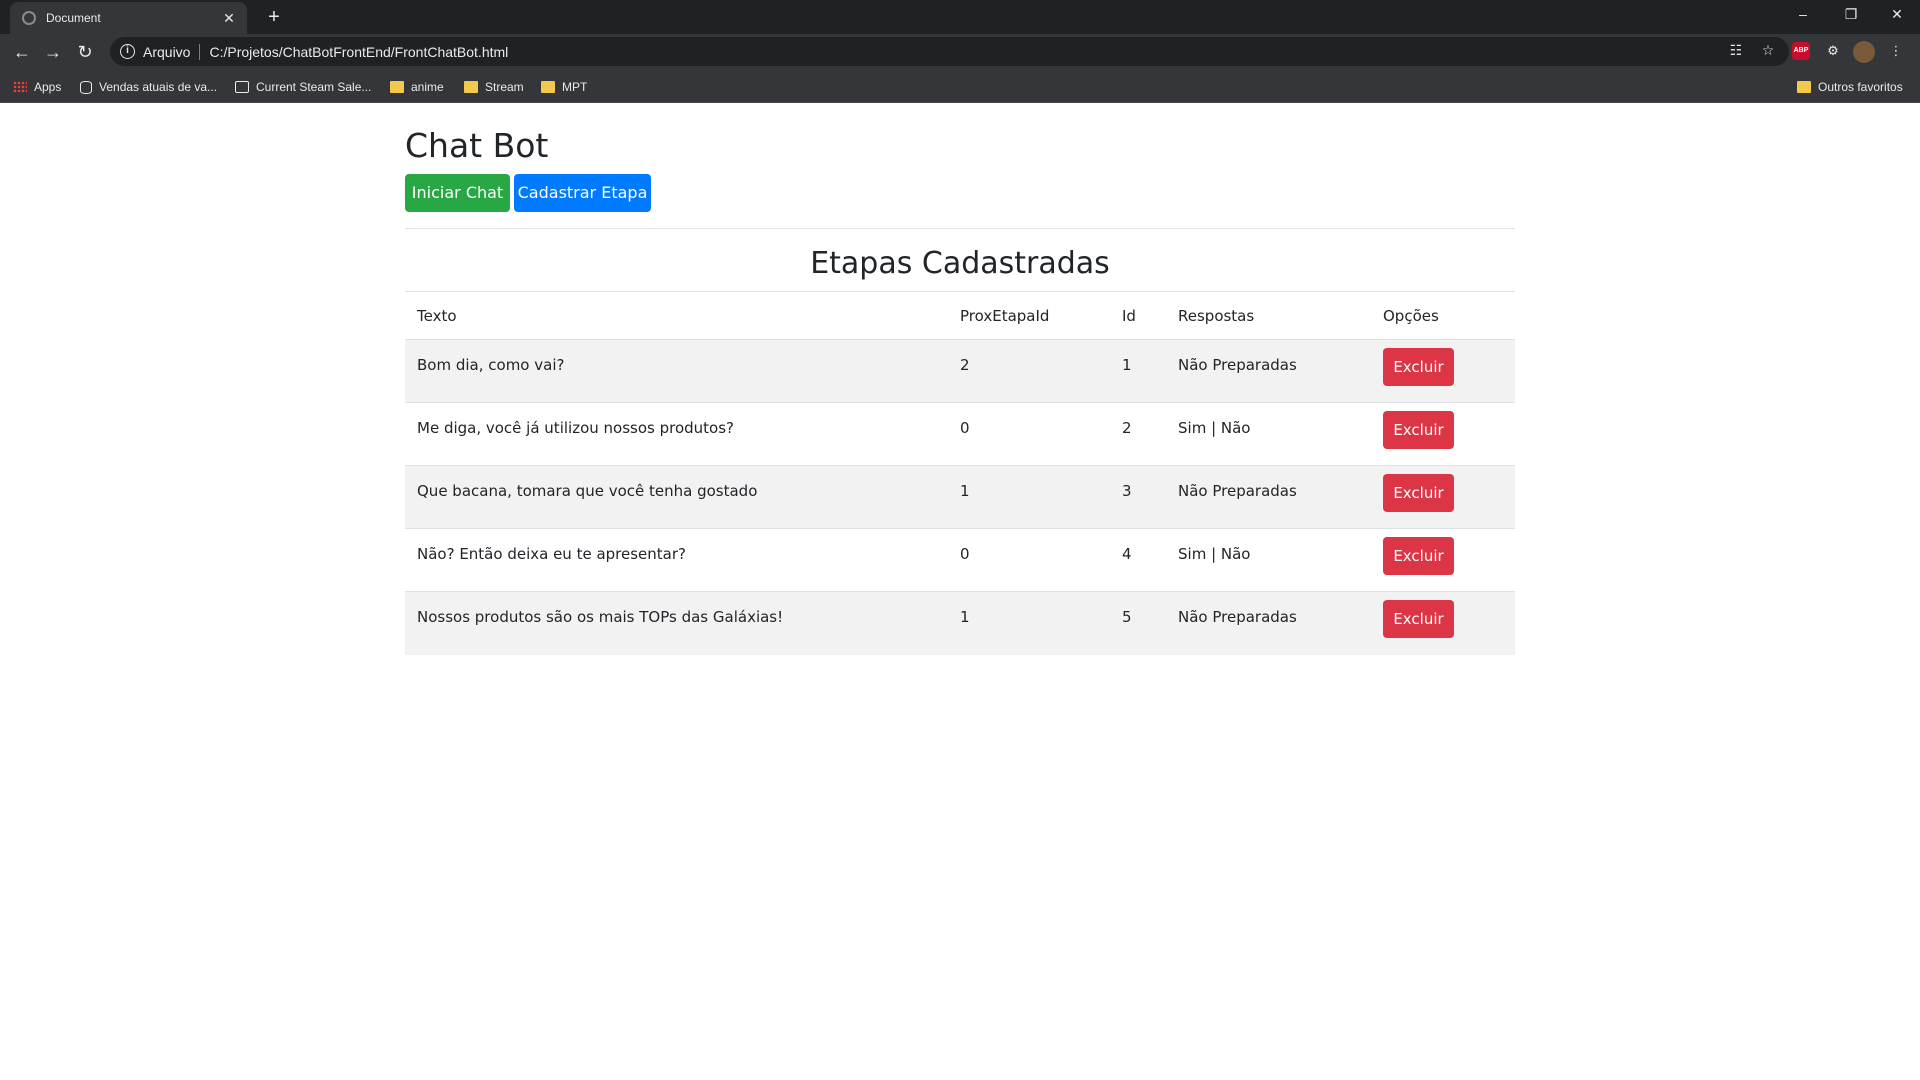  Describe the element at coordinates (1897, 15) in the screenshot. I see `close-window-button: ✕` at that location.